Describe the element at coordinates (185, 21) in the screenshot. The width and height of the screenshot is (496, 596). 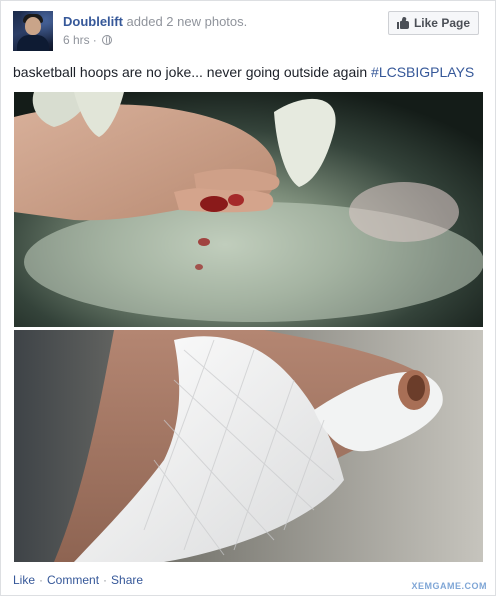
I see `post-action-text: added 2 new photos.` at that location.